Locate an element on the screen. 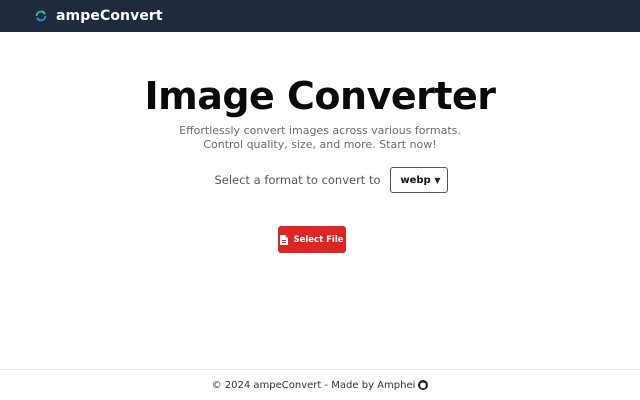 The height and width of the screenshot is (400, 640). select-file-button: Select File is located at coordinates (312, 239).